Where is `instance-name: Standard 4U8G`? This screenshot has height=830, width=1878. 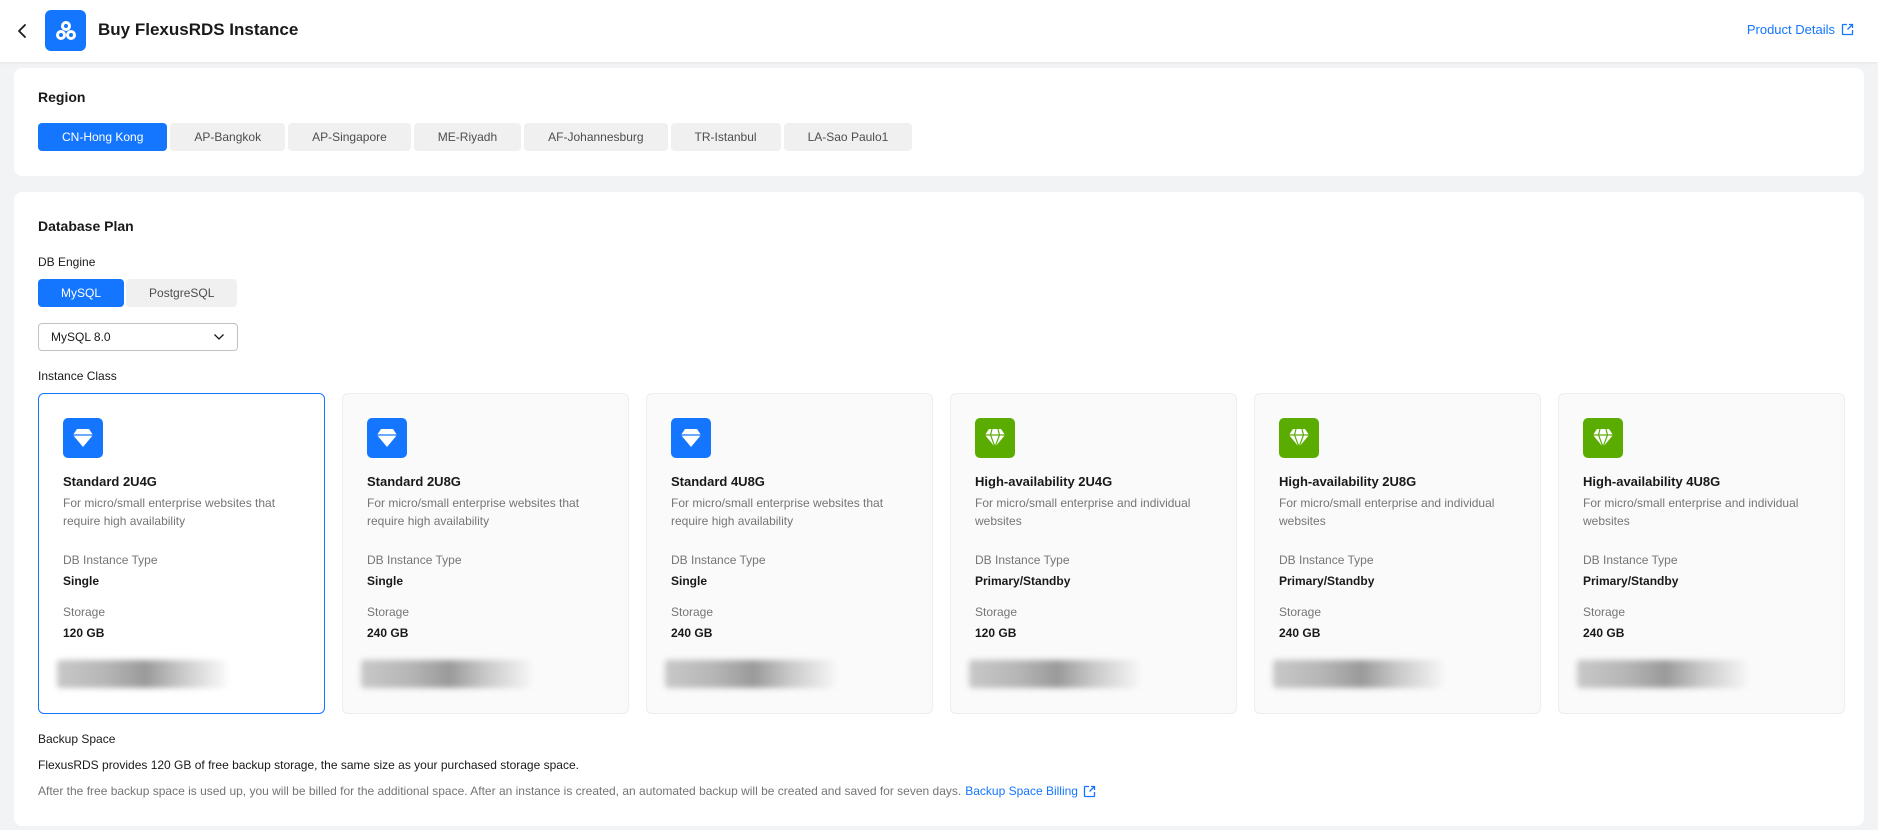
instance-name: Standard 4U8G is located at coordinates (718, 481).